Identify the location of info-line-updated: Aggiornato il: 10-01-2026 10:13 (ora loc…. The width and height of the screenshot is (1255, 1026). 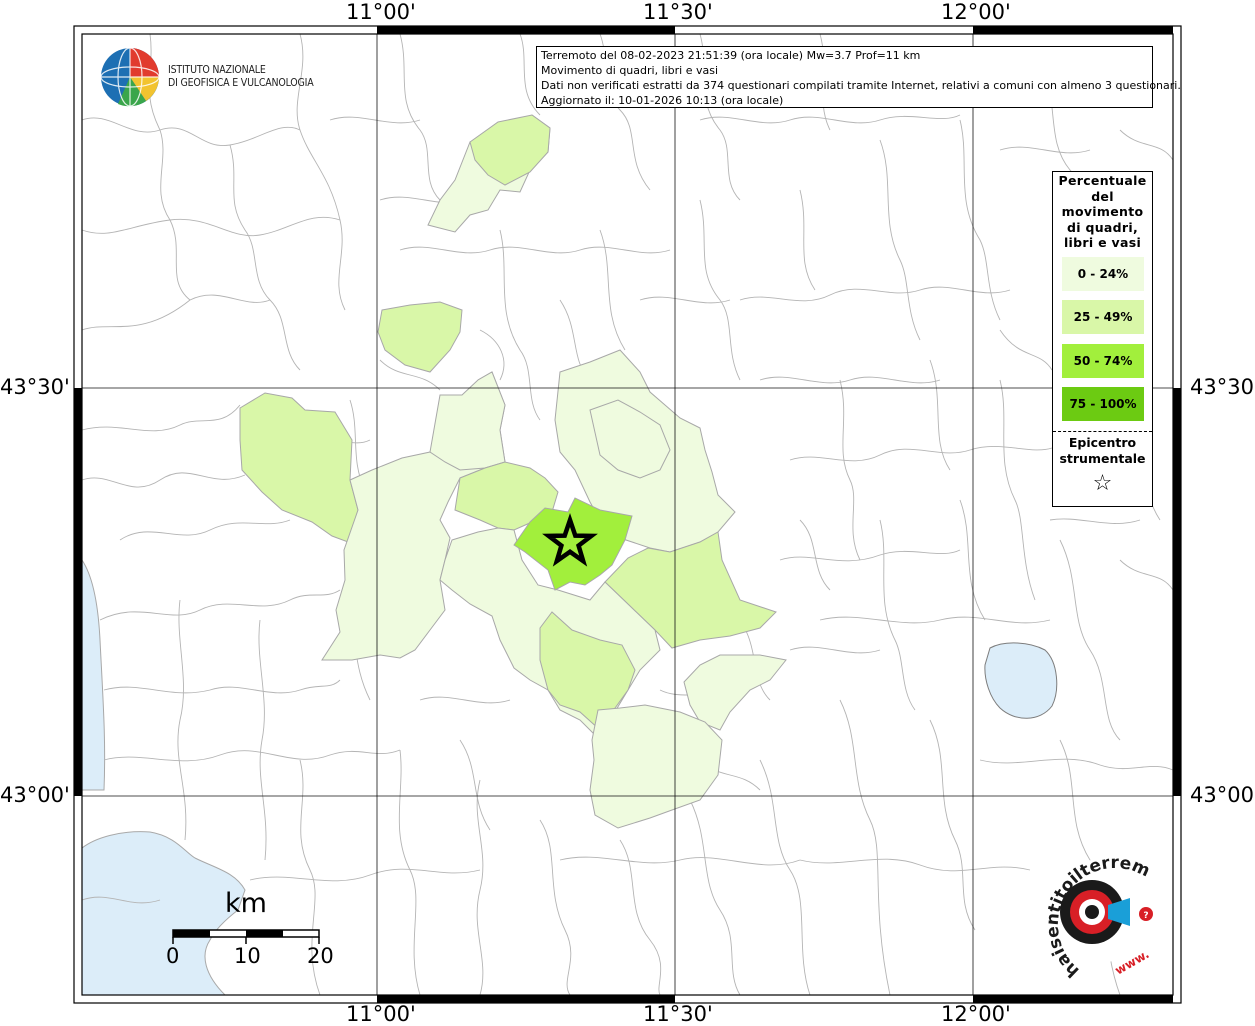
(662, 100).